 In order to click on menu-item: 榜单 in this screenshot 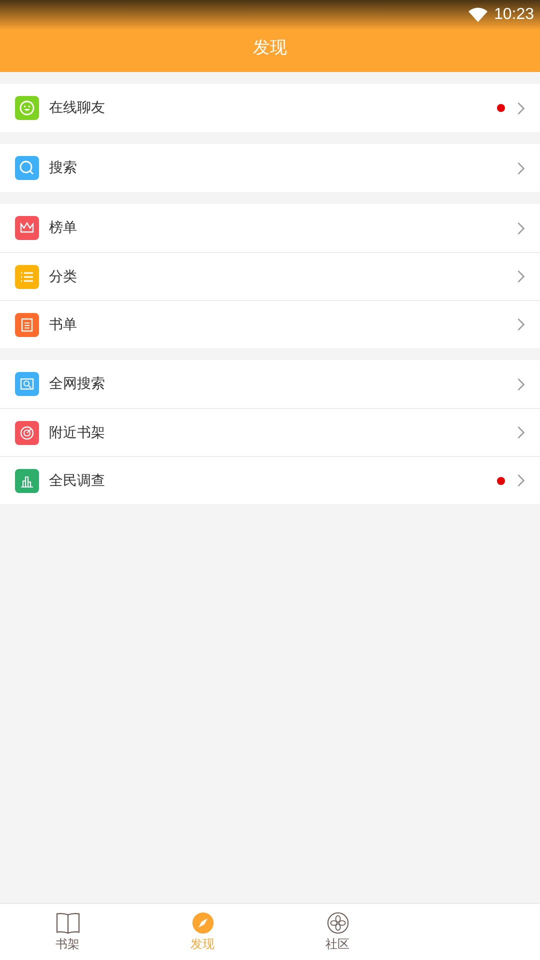, I will do `click(270, 228)`.